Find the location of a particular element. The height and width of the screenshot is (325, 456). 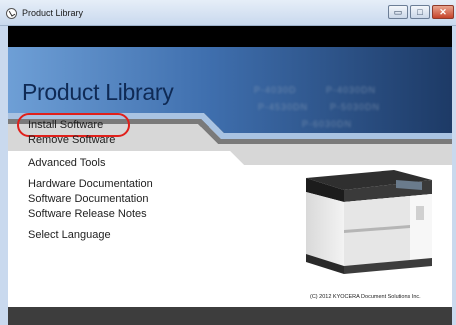

advanced-tools-link: Advanced Tools is located at coordinates (66, 163).